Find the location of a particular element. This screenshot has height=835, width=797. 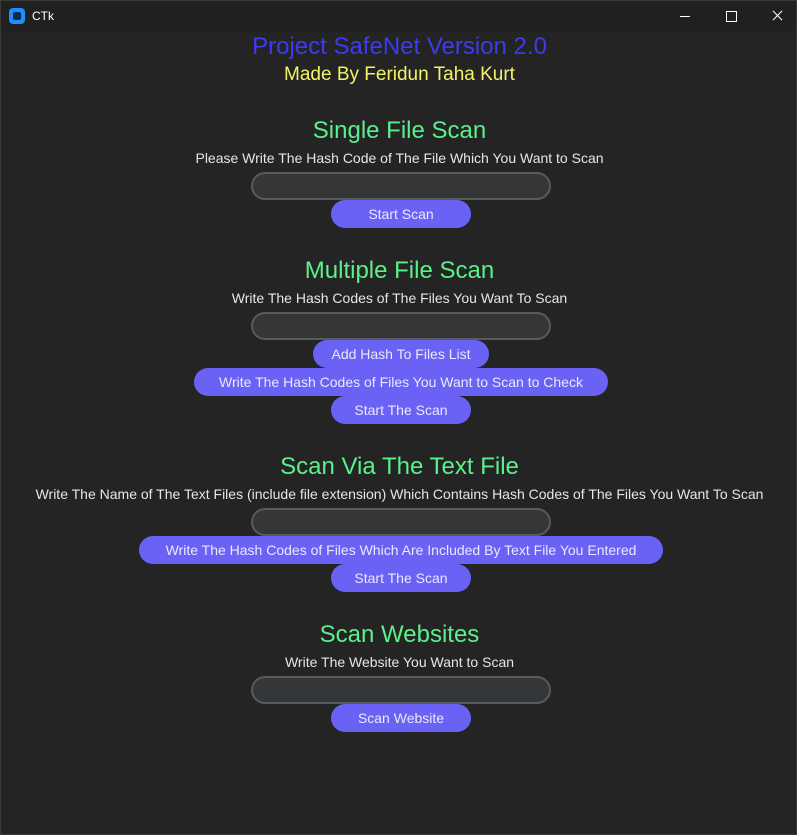

maximize-icon is located at coordinates (731, 16).